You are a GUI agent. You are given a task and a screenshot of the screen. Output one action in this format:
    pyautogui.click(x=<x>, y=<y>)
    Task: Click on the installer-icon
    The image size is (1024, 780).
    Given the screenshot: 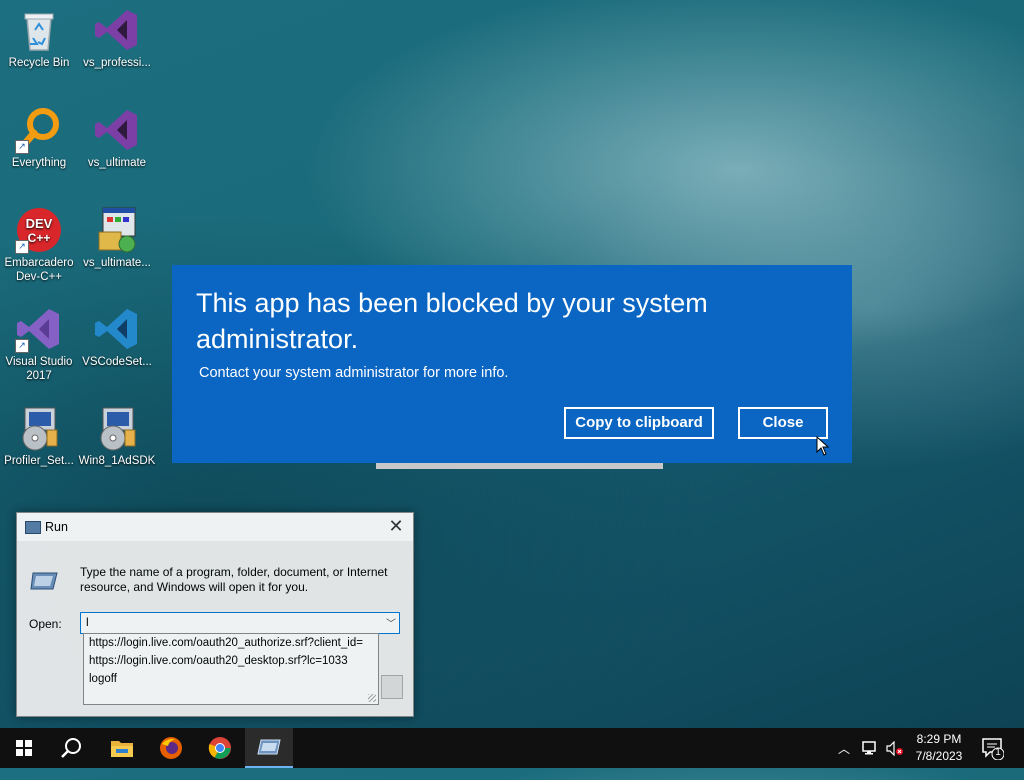 What is the action you would take?
    pyautogui.click(x=117, y=230)
    